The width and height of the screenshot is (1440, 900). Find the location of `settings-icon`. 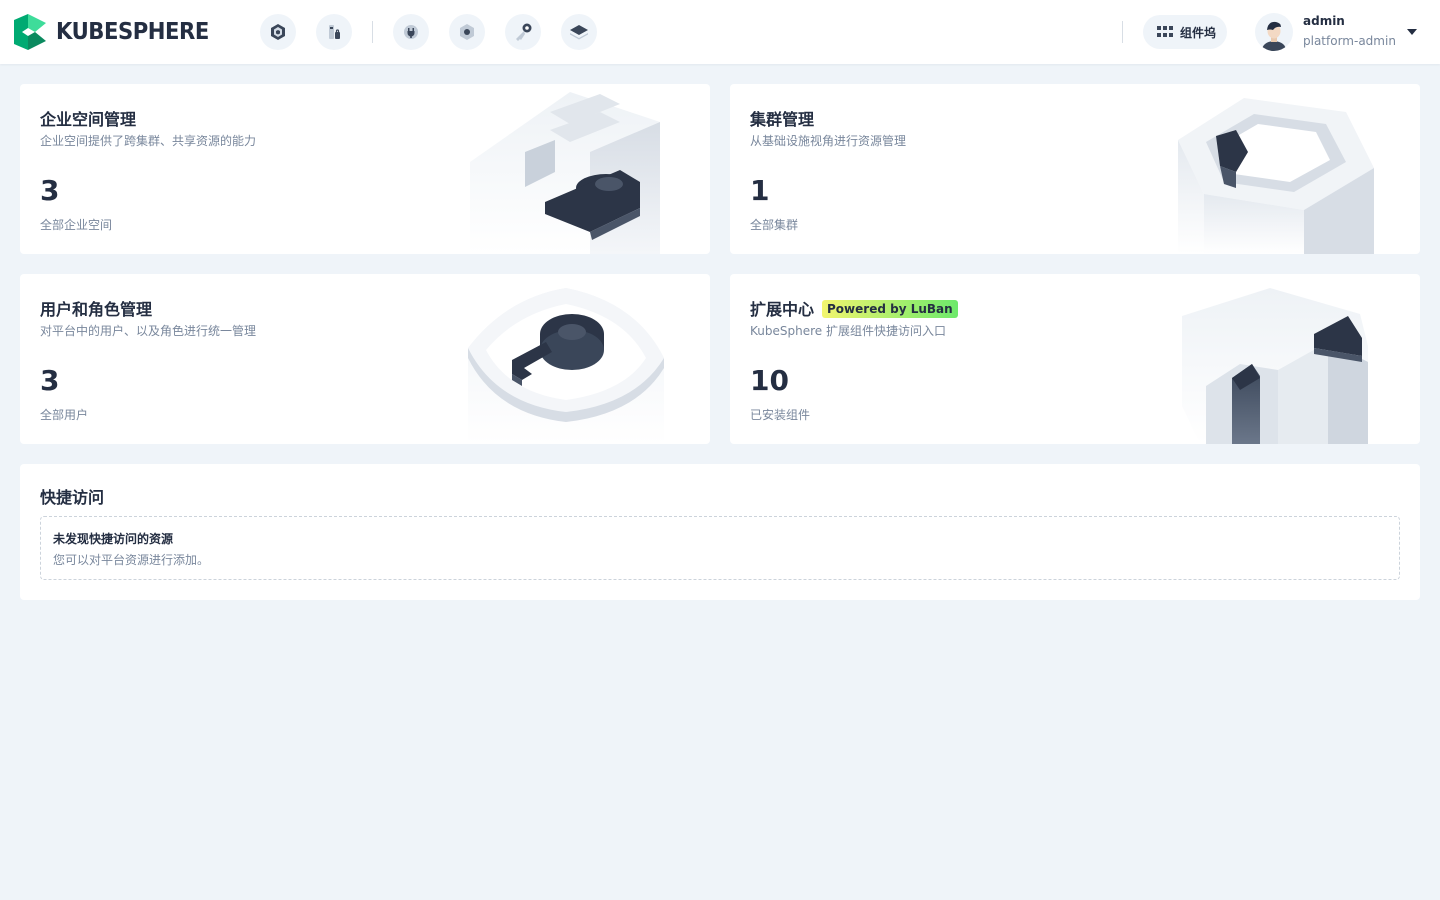

settings-icon is located at coordinates (467, 32).